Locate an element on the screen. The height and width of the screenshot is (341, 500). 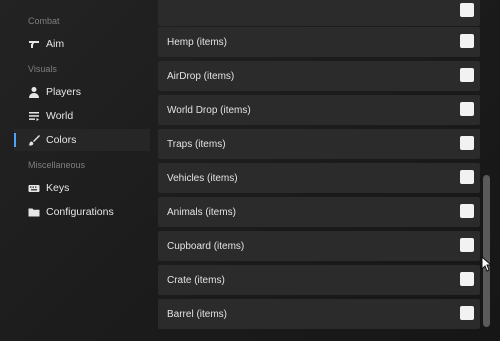
row-label: Vehicles (items) is located at coordinates (202, 178).